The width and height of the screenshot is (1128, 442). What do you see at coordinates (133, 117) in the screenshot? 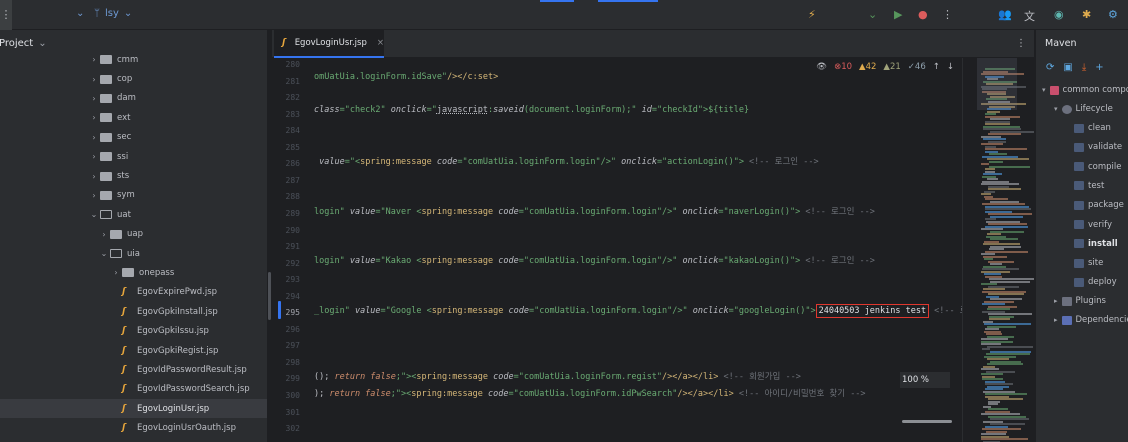
I see `tree-folder-item: › ext` at bounding box center [133, 117].